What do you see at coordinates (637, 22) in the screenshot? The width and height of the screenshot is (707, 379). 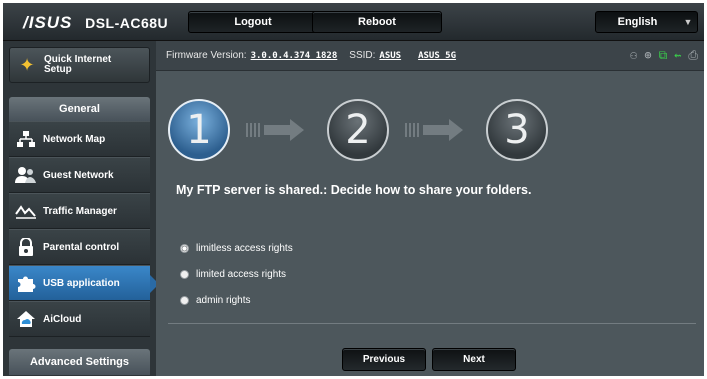 I see `language-value: English` at bounding box center [637, 22].